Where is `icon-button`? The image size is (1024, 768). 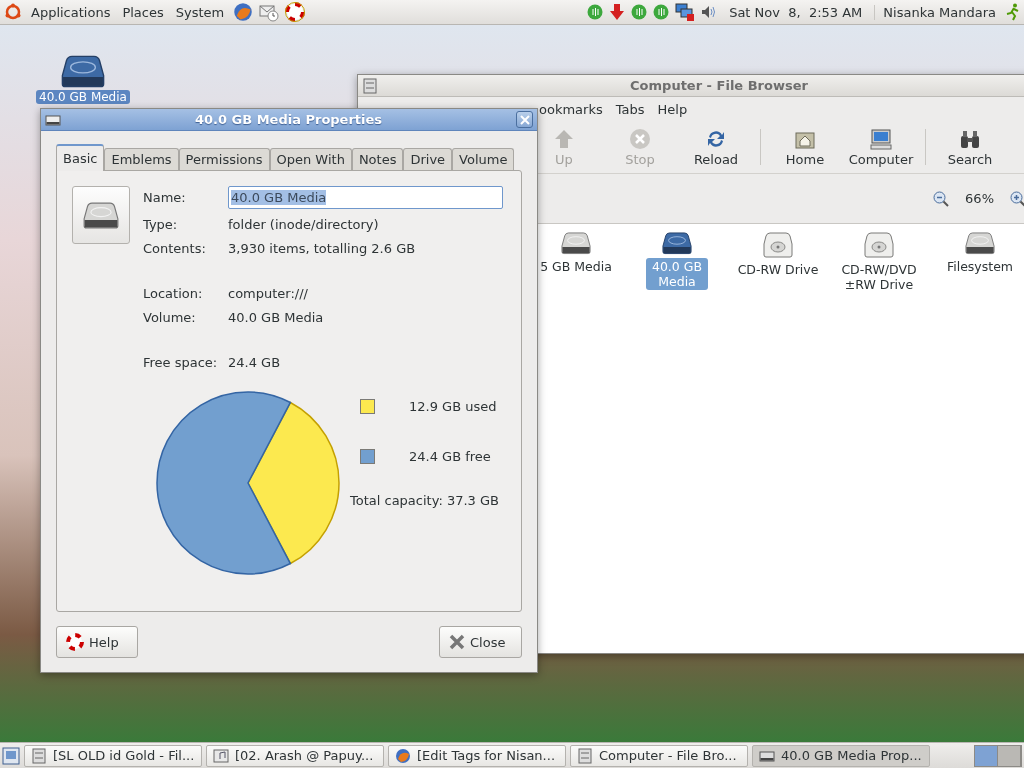
icon-button is located at coordinates (101, 215).